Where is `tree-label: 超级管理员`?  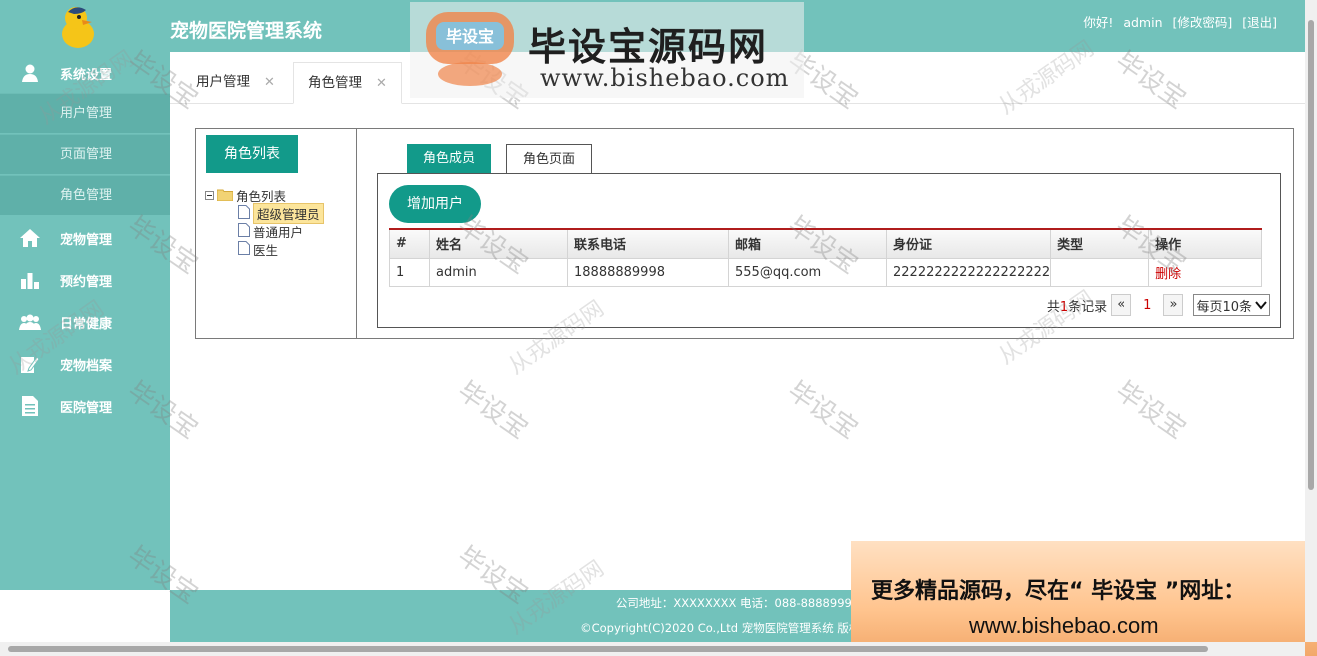
tree-label: 超级管理员 is located at coordinates (288, 213).